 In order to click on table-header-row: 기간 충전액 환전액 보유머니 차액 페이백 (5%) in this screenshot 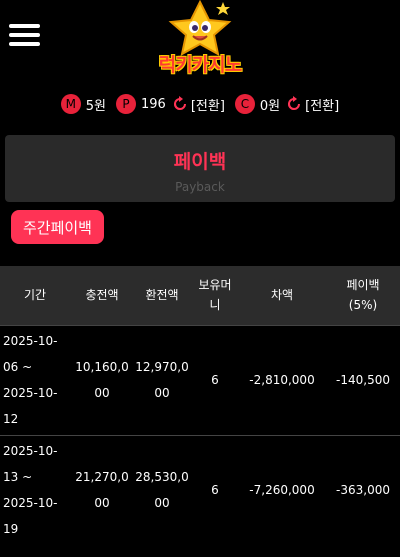, I will do `click(200, 295)`.